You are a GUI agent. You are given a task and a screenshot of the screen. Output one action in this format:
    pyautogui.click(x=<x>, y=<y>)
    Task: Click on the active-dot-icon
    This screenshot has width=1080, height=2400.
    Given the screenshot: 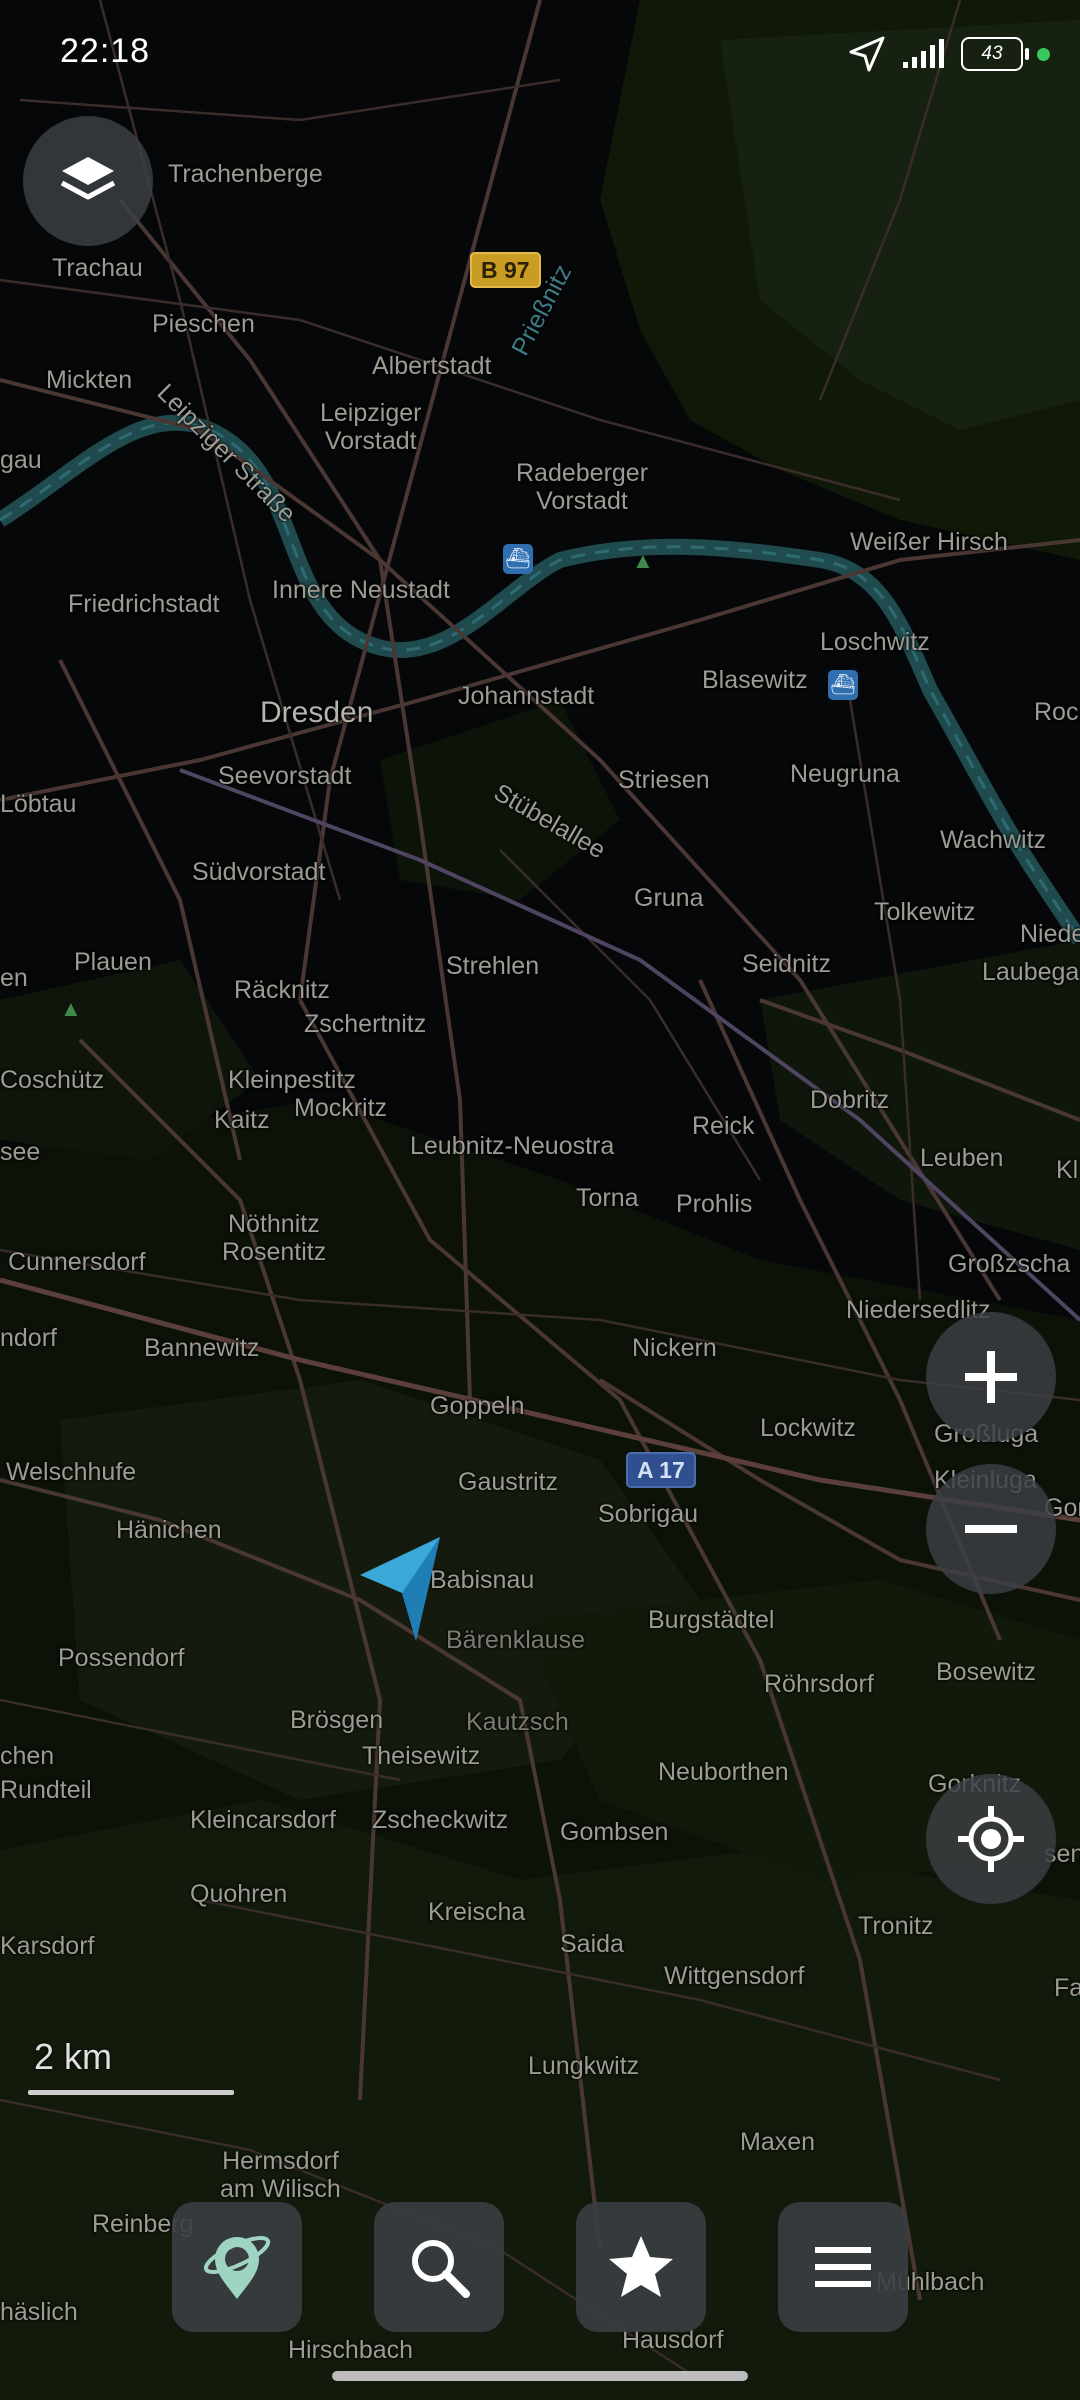 What is the action you would take?
    pyautogui.click(x=1043, y=54)
    